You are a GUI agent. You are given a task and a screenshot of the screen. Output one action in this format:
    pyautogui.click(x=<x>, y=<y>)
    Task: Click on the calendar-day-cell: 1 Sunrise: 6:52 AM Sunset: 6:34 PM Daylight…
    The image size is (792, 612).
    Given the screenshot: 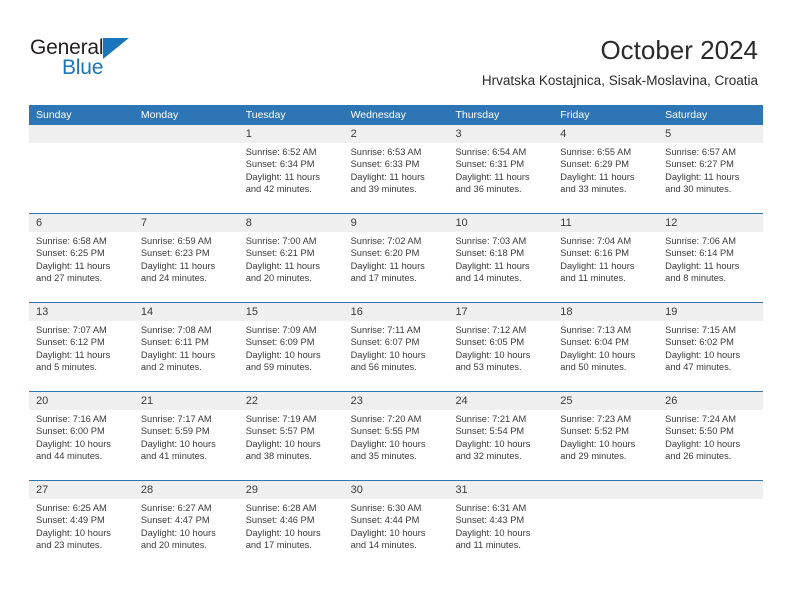 What is the action you would take?
    pyautogui.click(x=291, y=169)
    